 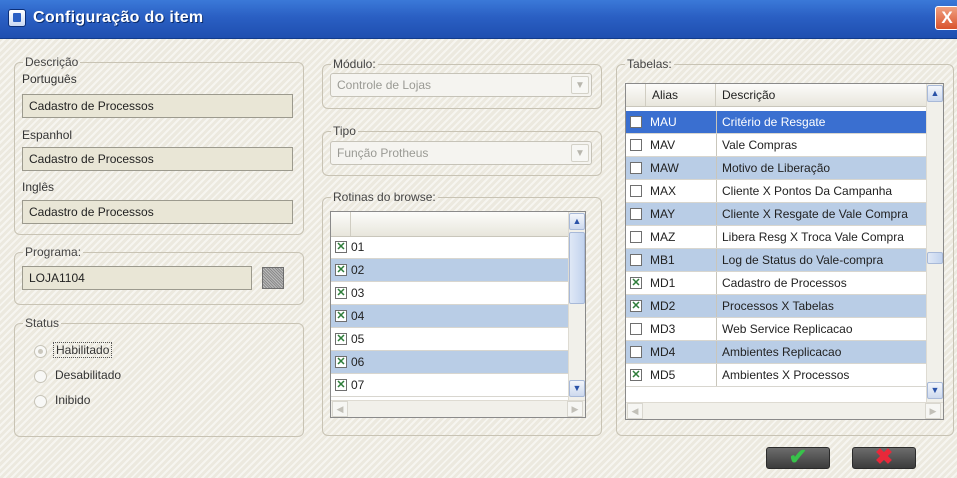 I want to click on tabela-descricao: Cadastro de Processos, so click(x=784, y=283).